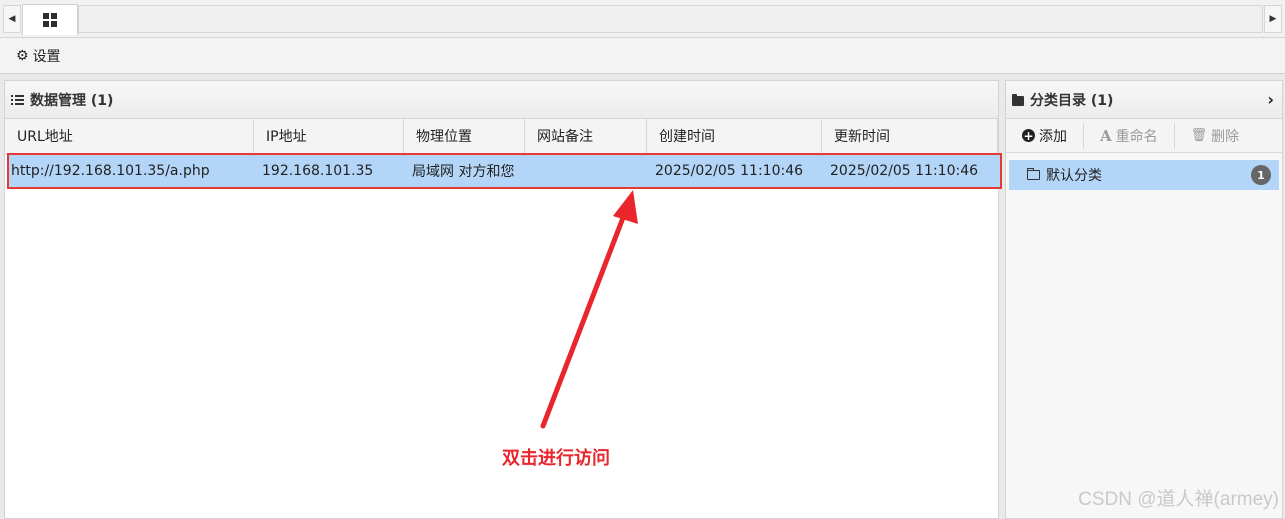 This screenshot has height=519, width=1285. What do you see at coordinates (1225, 136) in the screenshot?
I see `delete-category-label: 删除` at bounding box center [1225, 136].